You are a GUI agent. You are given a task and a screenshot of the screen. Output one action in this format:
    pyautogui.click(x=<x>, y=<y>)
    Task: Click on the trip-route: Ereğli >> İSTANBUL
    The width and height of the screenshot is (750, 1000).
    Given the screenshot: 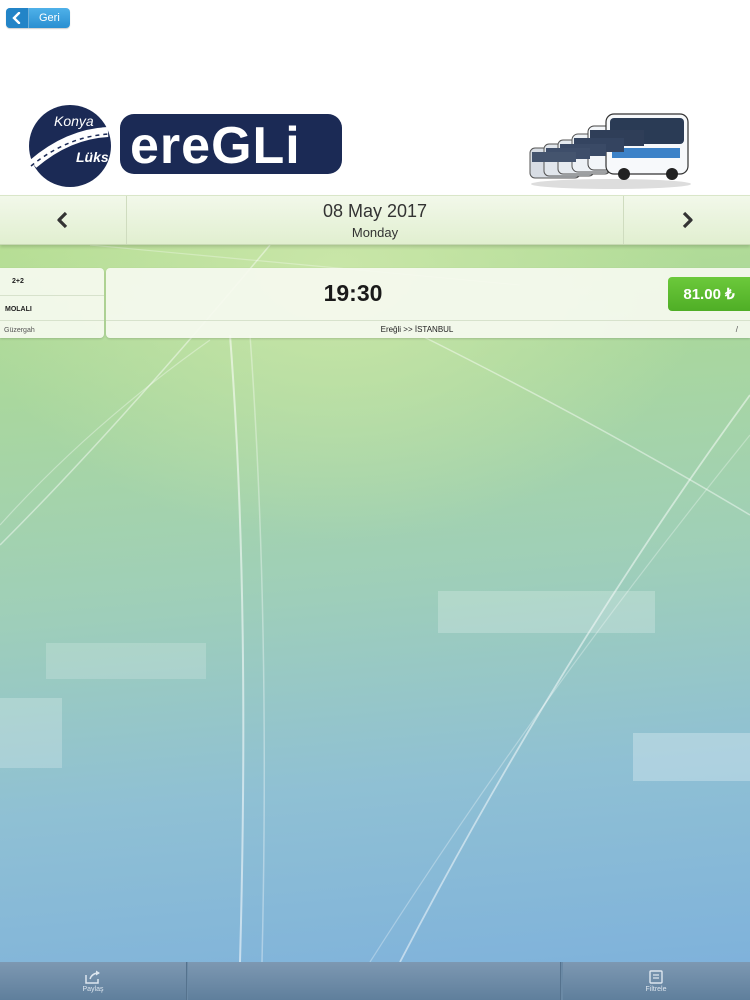 What is the action you would take?
    pyautogui.click(x=417, y=329)
    